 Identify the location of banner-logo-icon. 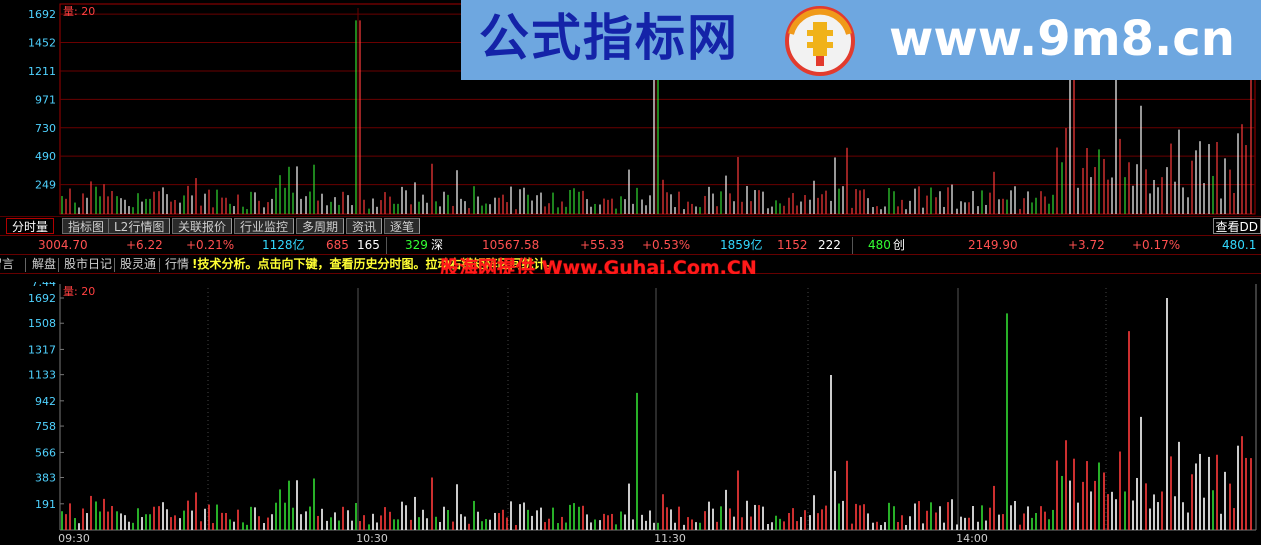
(820, 41).